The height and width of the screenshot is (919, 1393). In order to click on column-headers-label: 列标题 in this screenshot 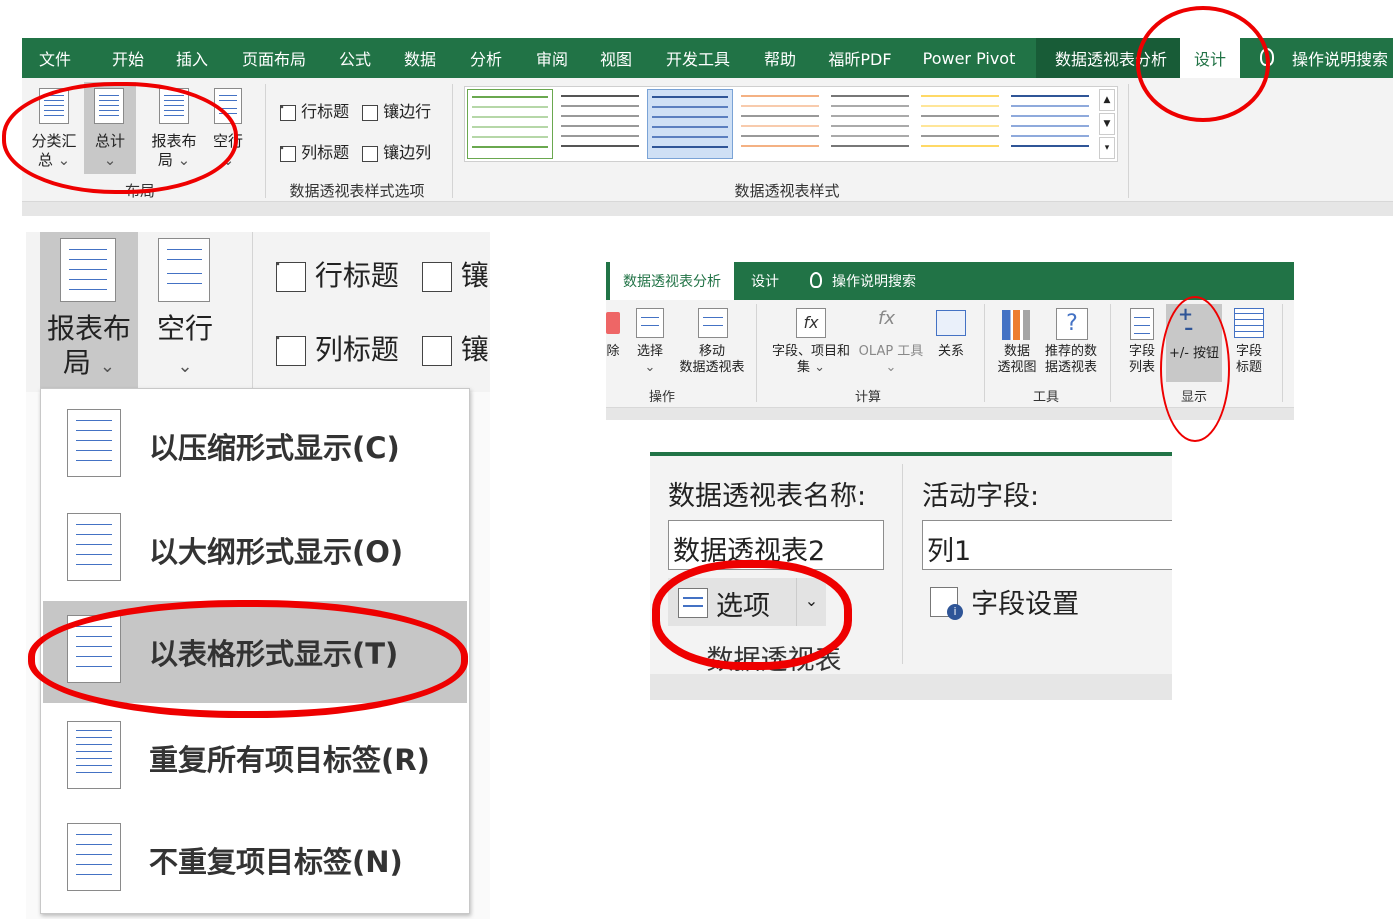, I will do `click(325, 152)`.